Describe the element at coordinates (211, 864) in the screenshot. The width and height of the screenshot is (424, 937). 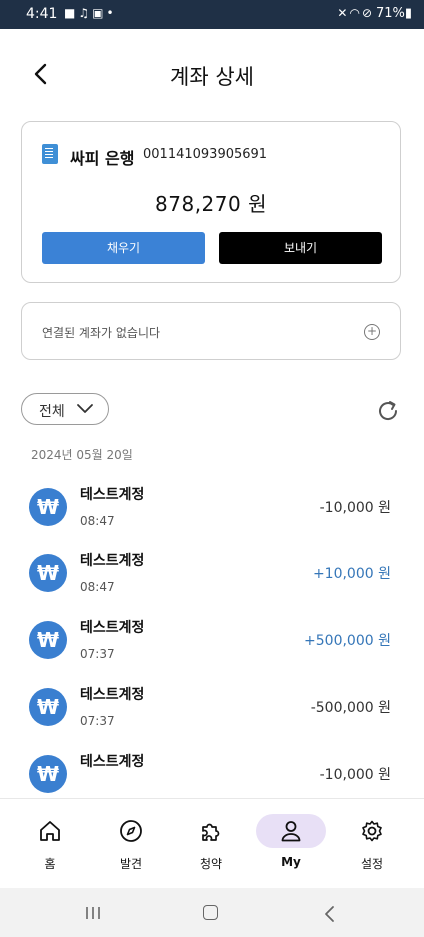
I see `nav-label-subscription: 청약` at that location.